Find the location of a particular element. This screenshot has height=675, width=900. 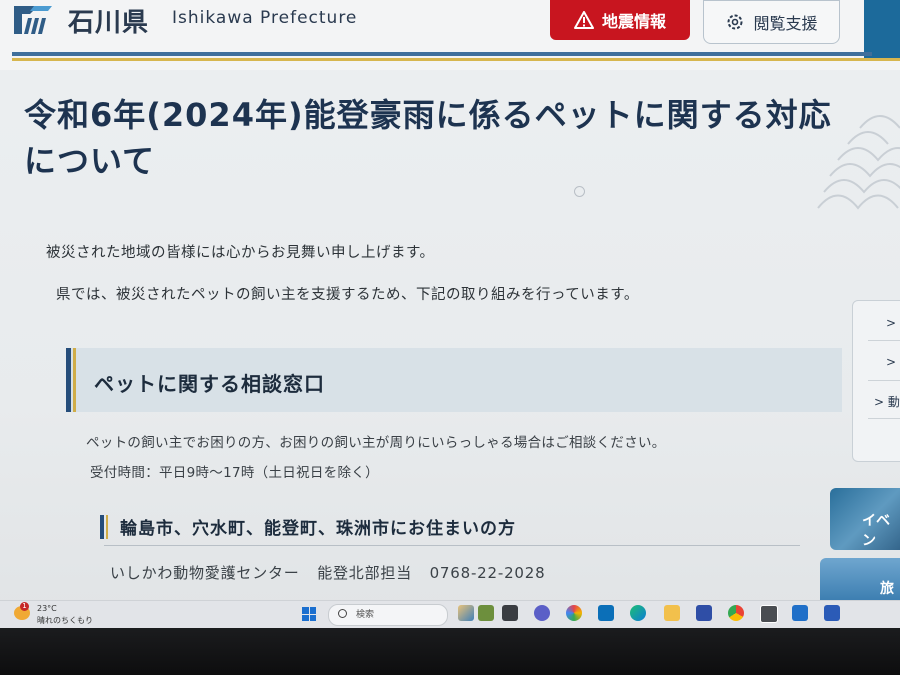

header-divider-blue is located at coordinates (442, 54).